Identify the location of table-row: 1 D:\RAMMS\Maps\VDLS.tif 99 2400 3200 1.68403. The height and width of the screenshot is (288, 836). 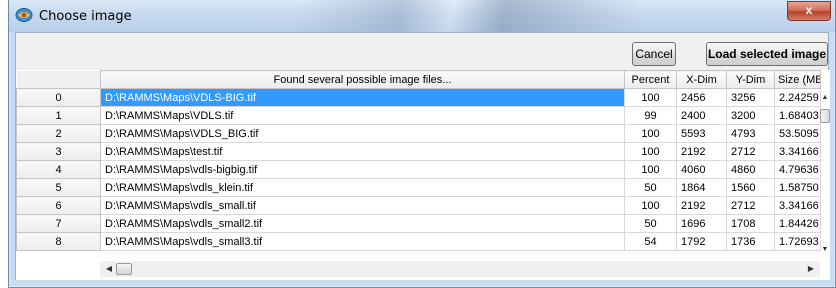
(418, 115).